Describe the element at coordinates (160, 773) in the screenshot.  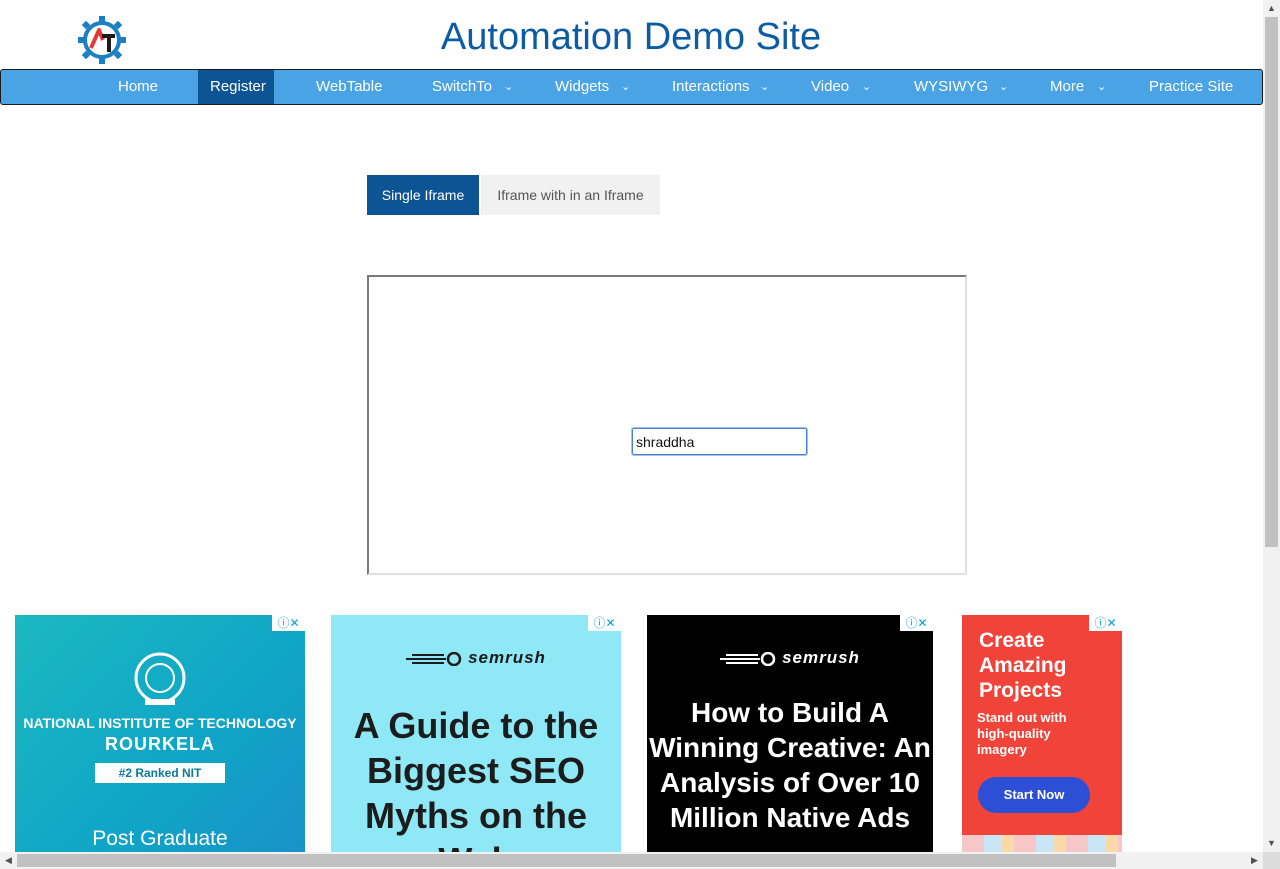
I see `ad1-ribbon: #2 Ranked NIT` at that location.